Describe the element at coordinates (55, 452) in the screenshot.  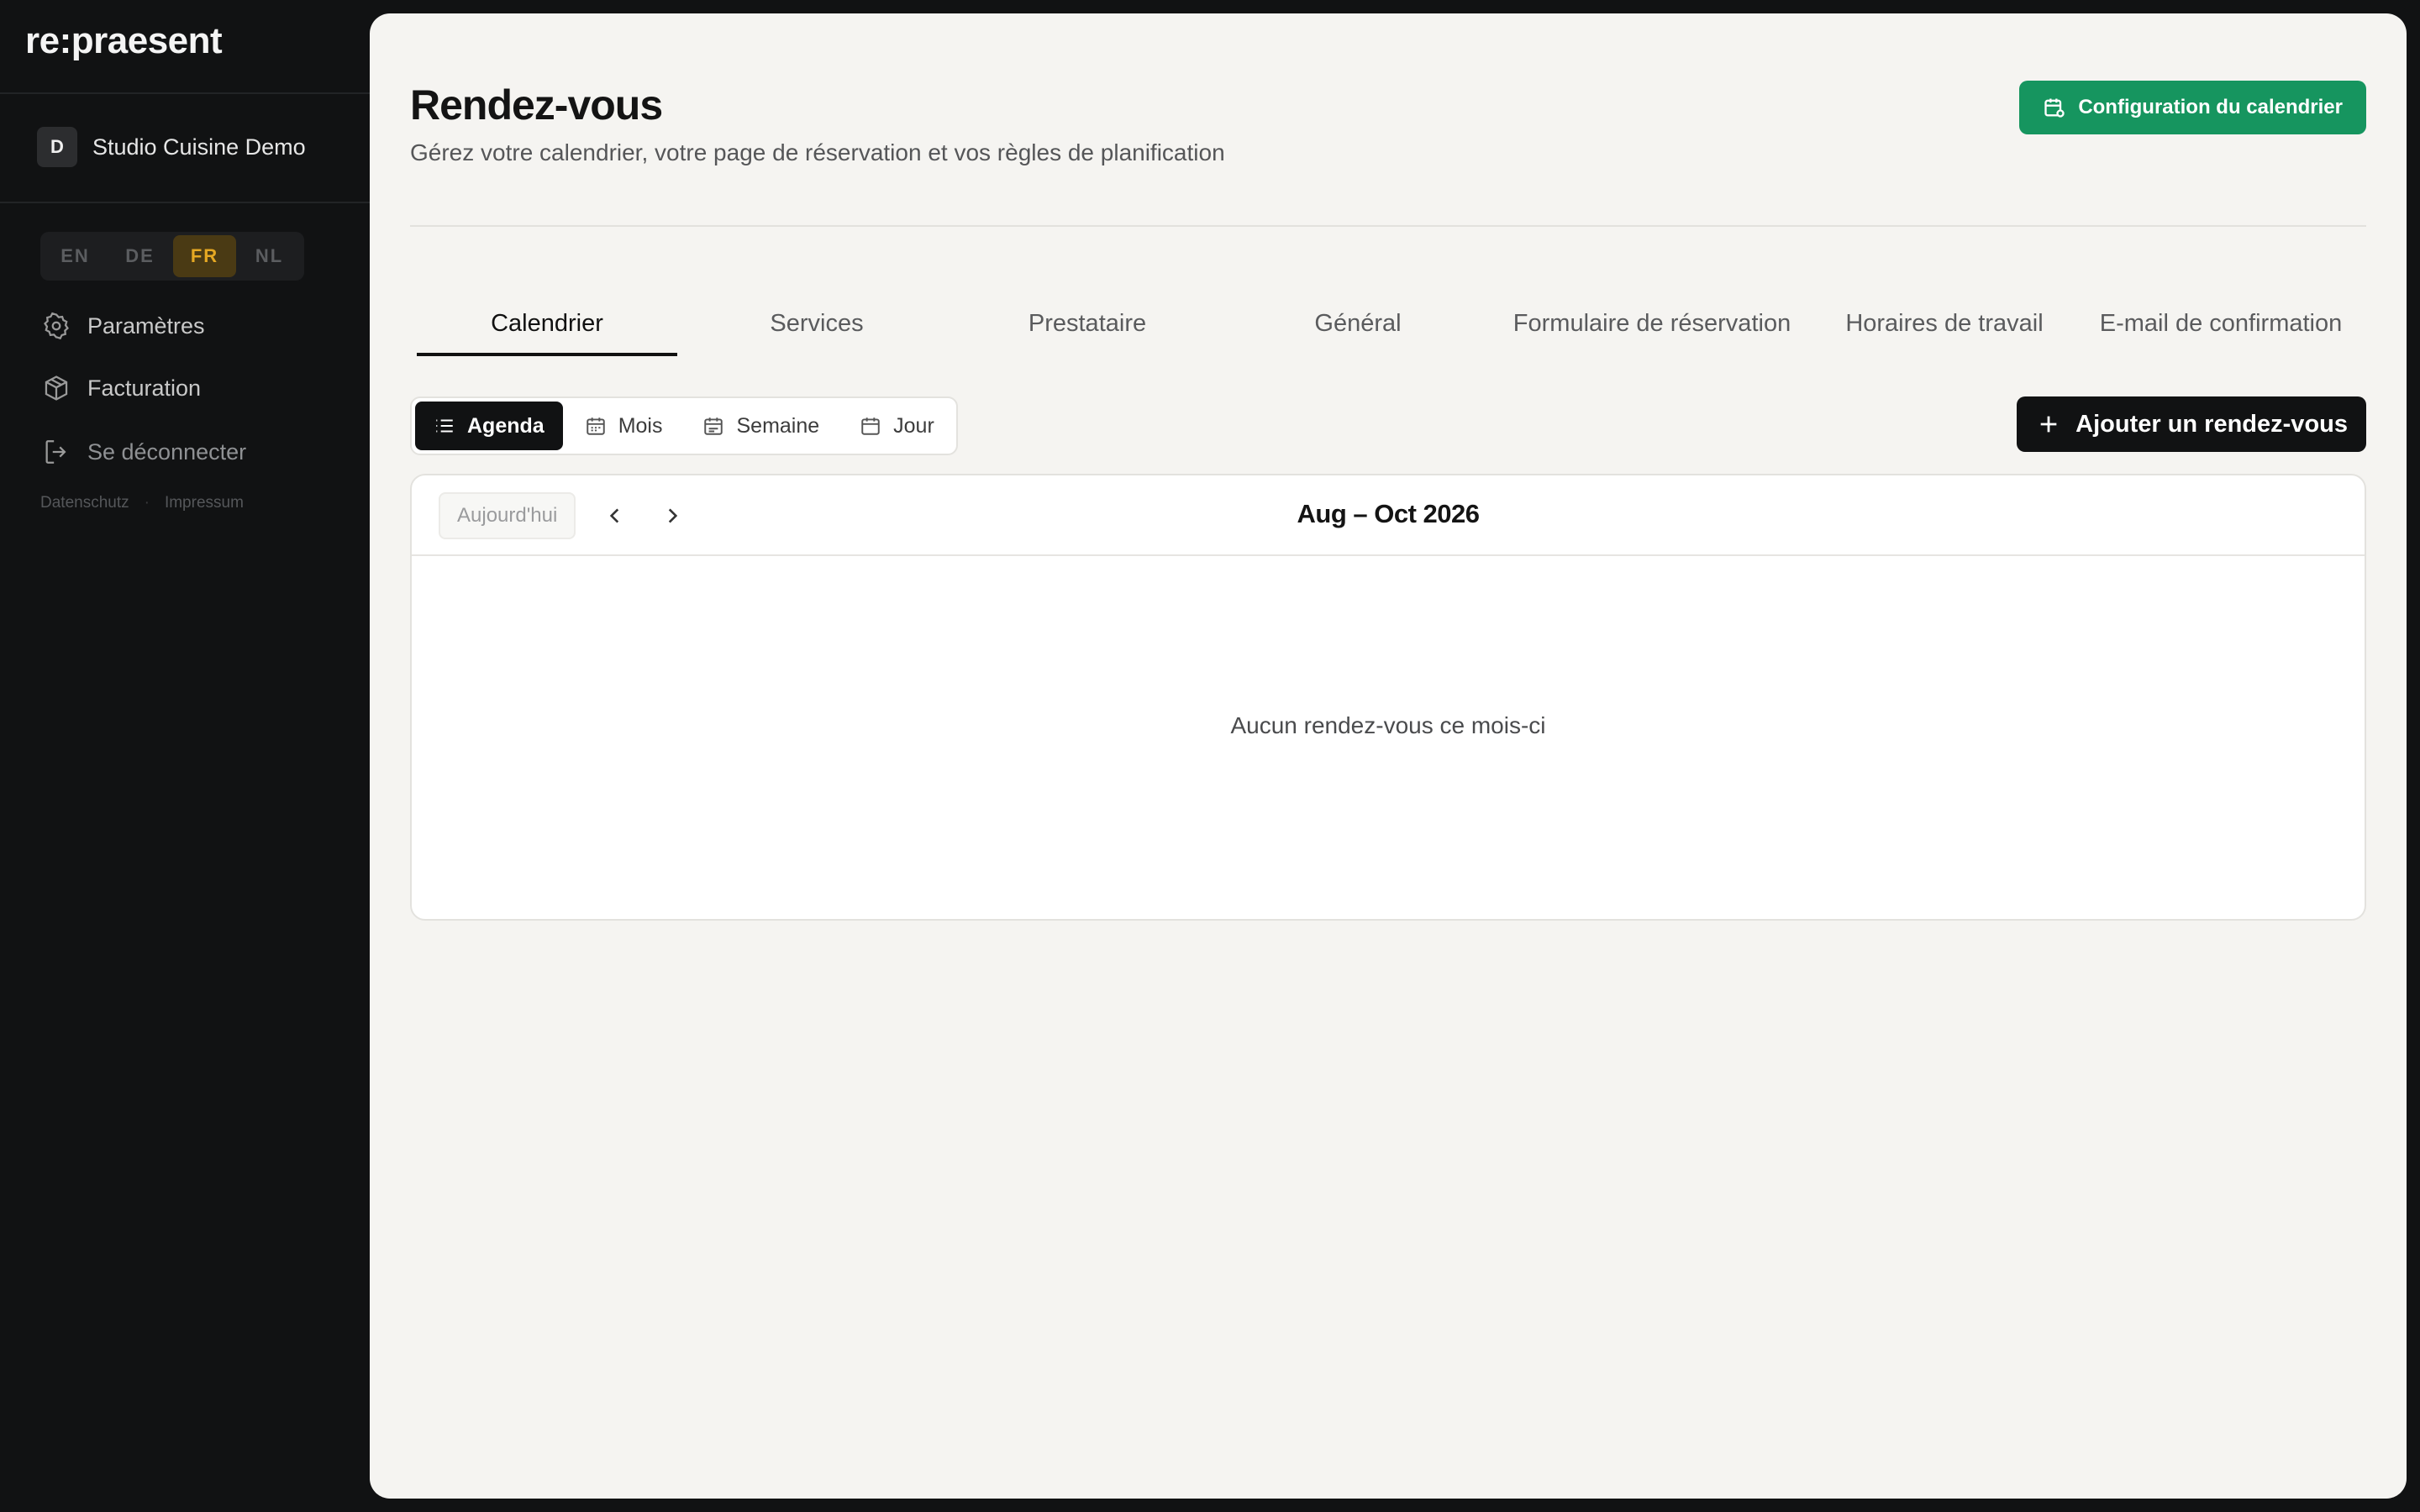
I see `logout-icon` at that location.